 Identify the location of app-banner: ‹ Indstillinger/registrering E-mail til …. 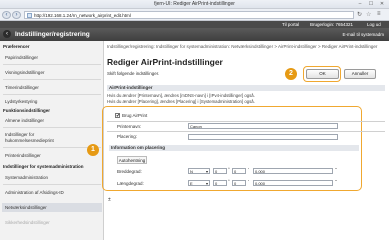
(194, 34).